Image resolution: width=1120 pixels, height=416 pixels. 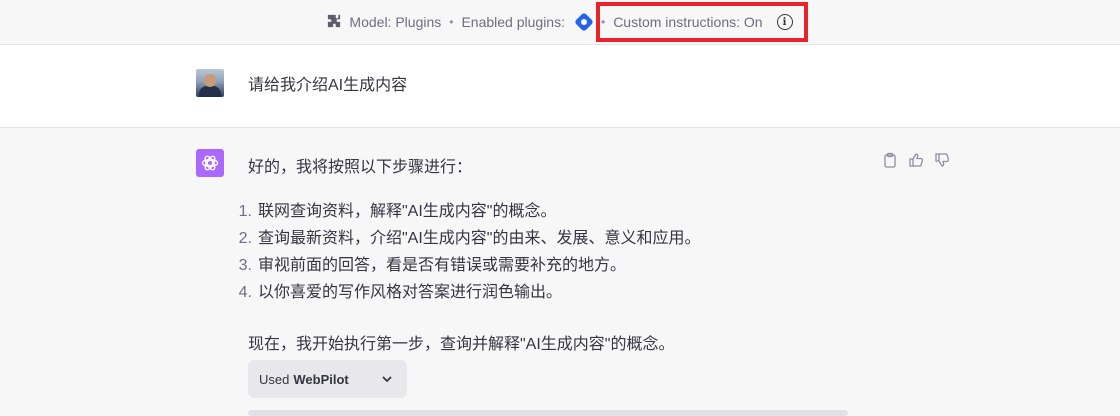 What do you see at coordinates (400, 292) in the screenshot?
I see `list-item: 4. 以你喜爱的写作风格对答案进行润色输出。` at bounding box center [400, 292].